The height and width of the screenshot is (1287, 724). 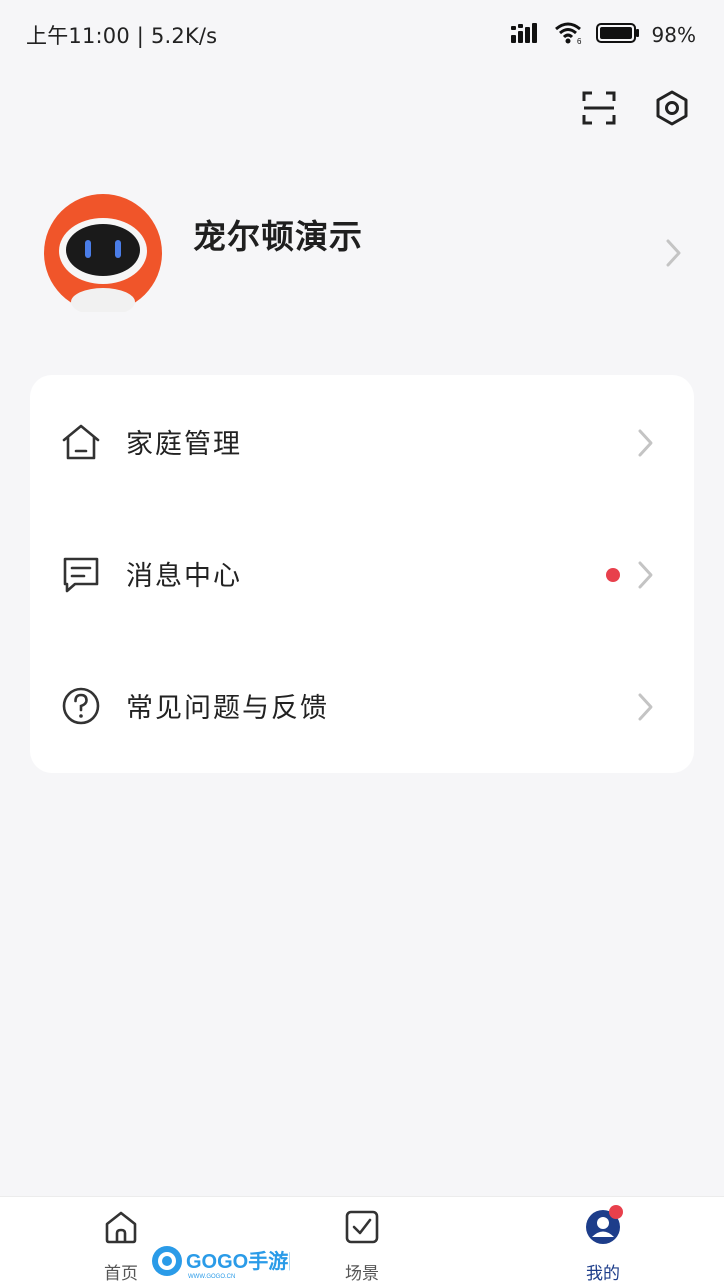 I want to click on status-icons: 6 98%, so click(x=603, y=35).